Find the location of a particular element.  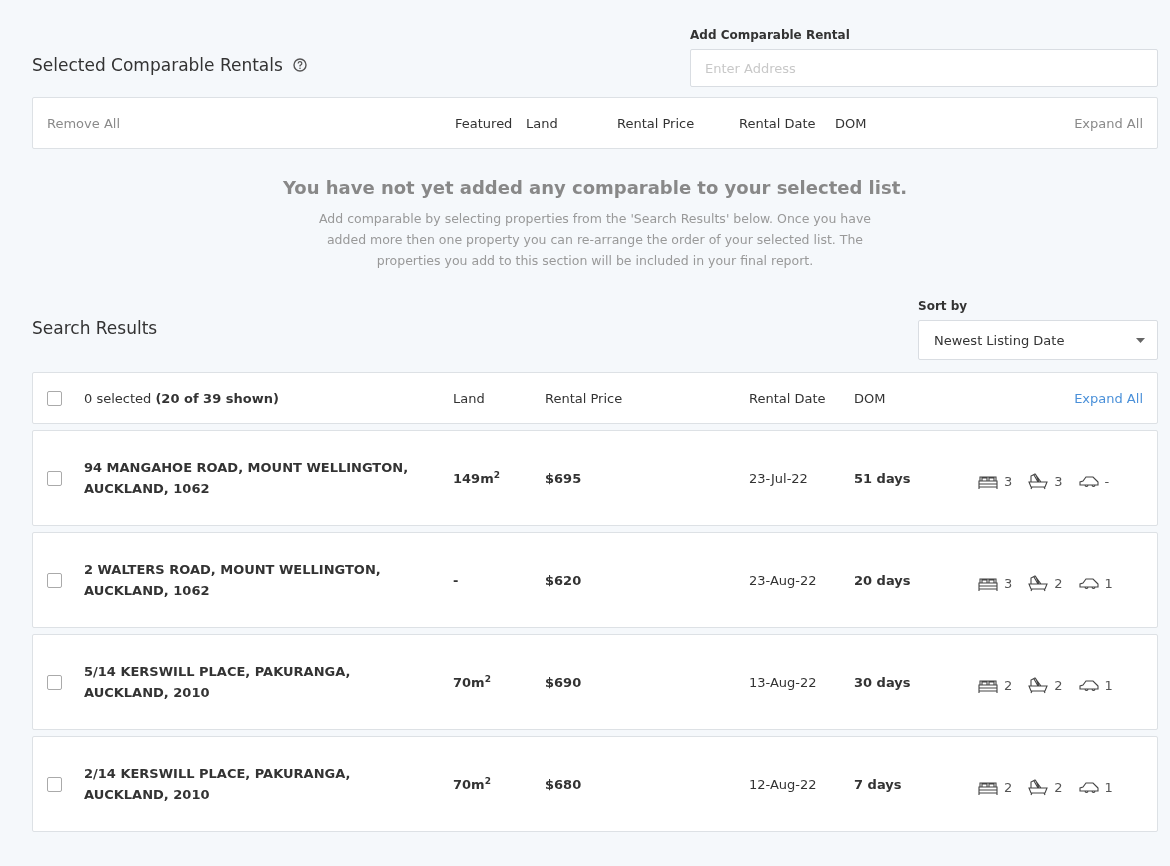

caret-icon is located at coordinates (1140, 340).